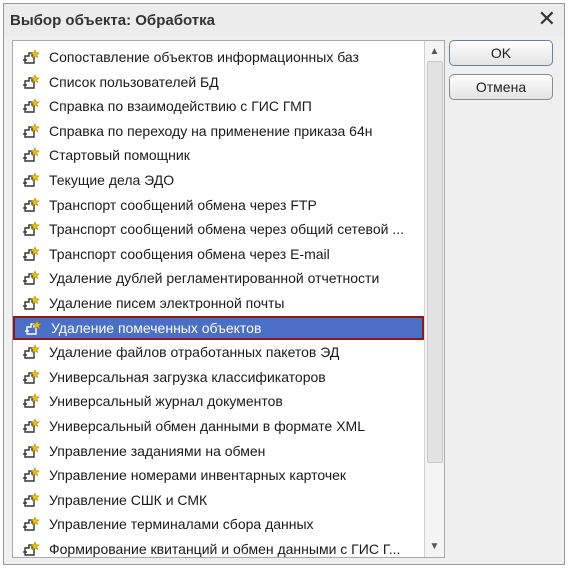  What do you see at coordinates (181, 524) in the screenshot?
I see `list-item-label: Управление терминалами сбора данных` at bounding box center [181, 524].